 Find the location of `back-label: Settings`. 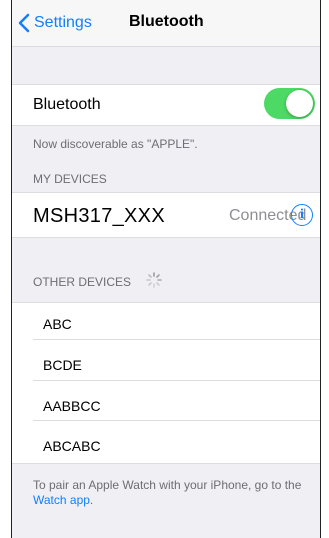

back-label: Settings is located at coordinates (63, 22).